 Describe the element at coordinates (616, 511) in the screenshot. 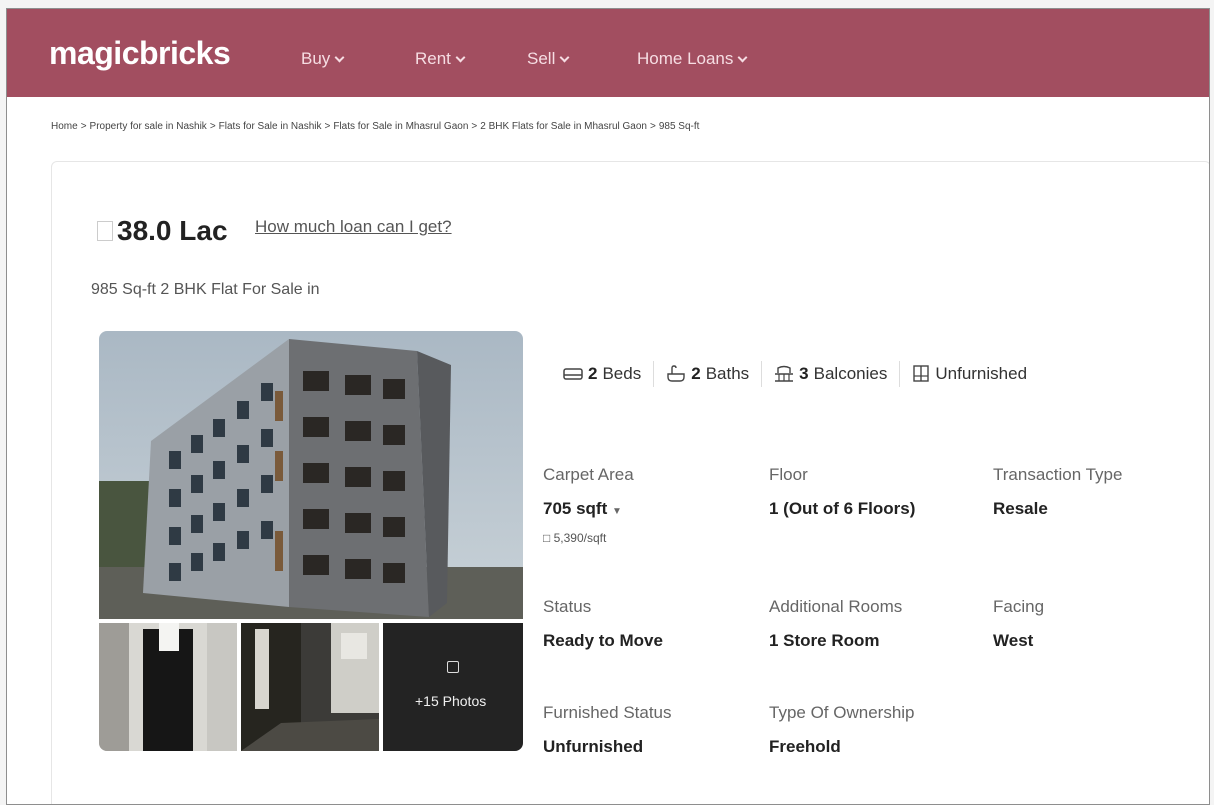

I see `caret-down-icon: ▼` at that location.